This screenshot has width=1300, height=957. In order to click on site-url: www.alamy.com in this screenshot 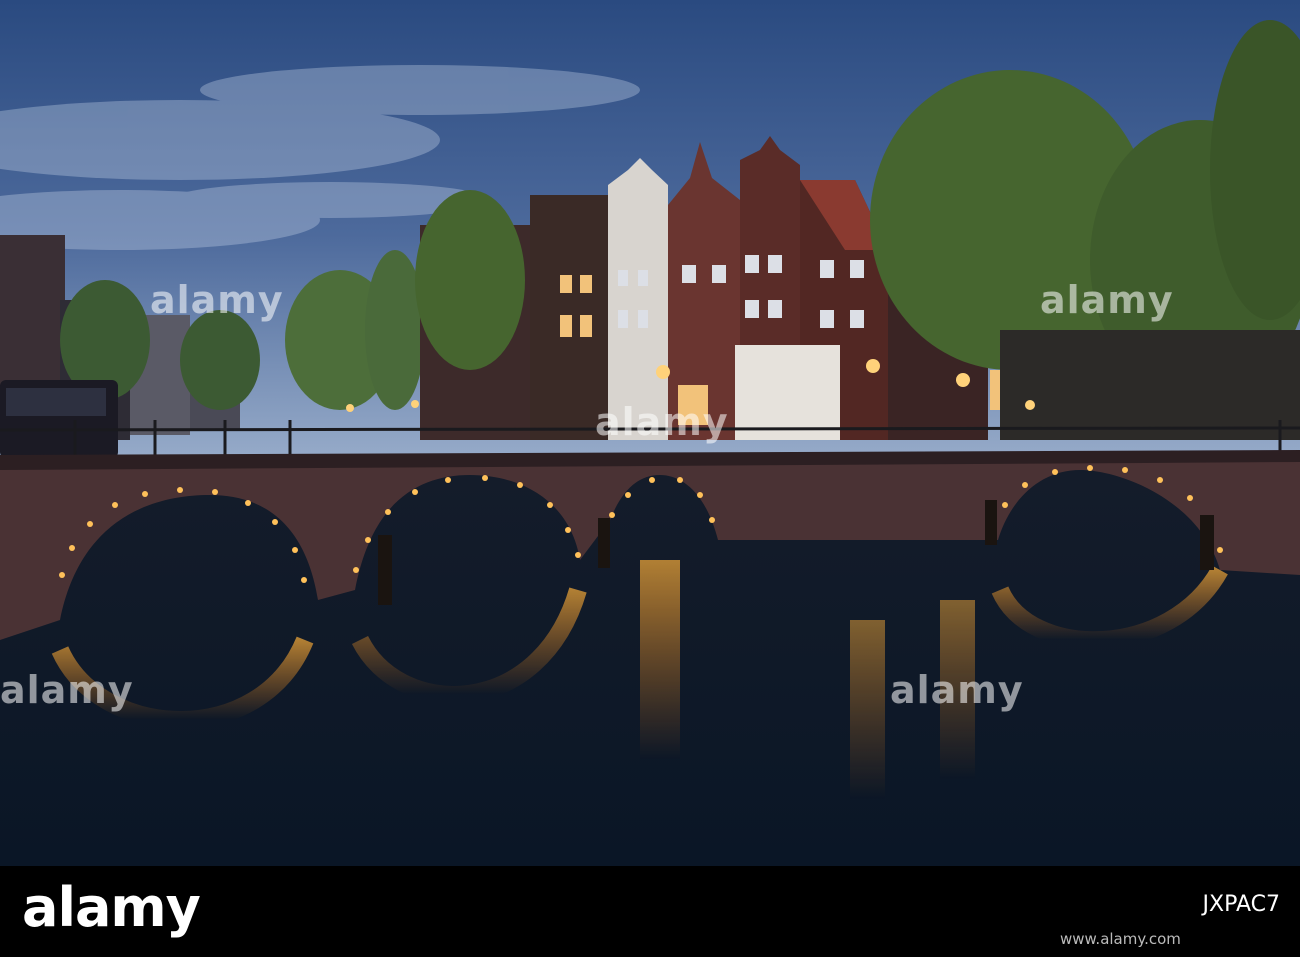, I will do `click(1120, 939)`.